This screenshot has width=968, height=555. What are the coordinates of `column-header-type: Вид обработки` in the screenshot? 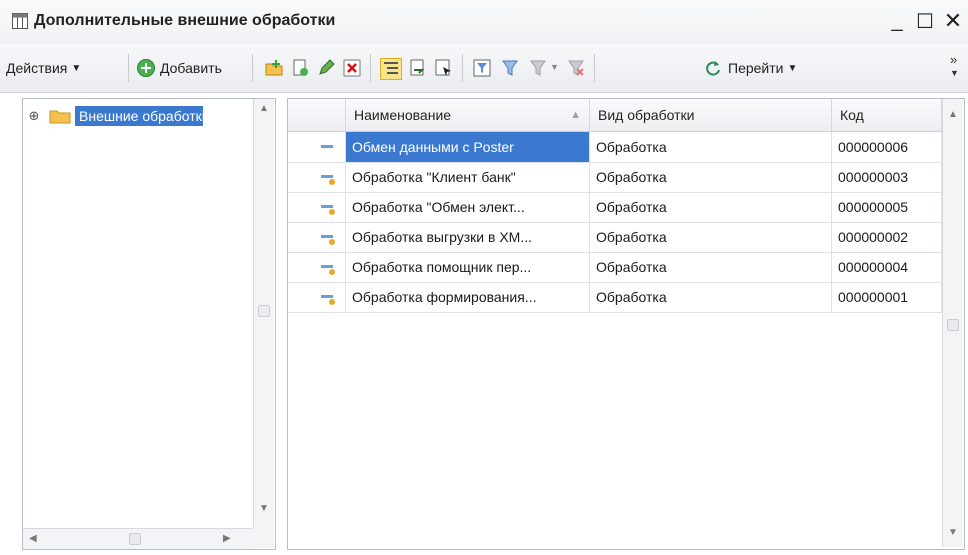 It's located at (711, 115).